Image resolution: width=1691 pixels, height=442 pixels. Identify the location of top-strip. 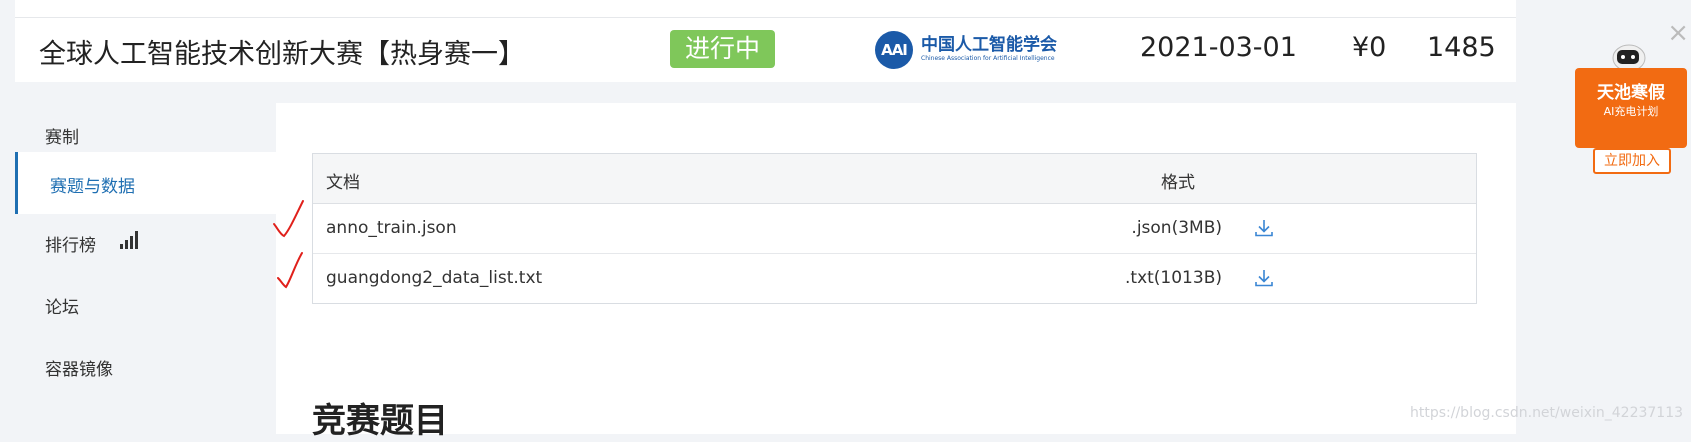
(765, 9).